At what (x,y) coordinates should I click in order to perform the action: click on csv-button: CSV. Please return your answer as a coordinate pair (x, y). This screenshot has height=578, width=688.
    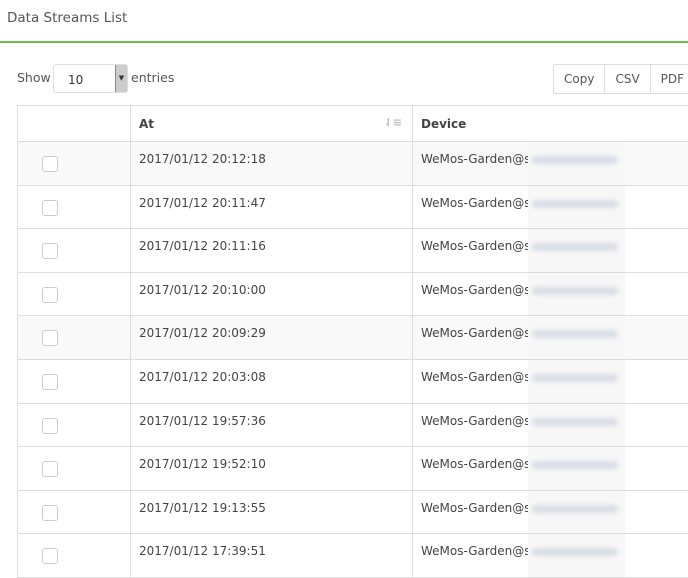
    Looking at the image, I should click on (626, 79).